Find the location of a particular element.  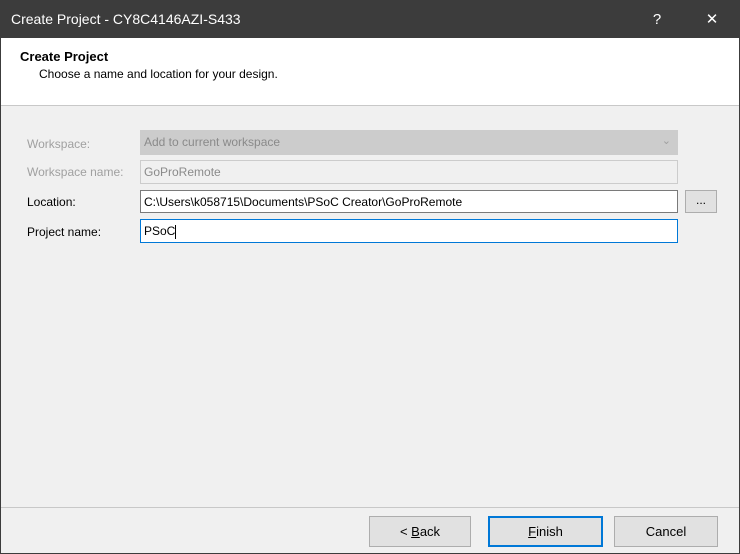

close-icon: ✕ is located at coordinates (712, 19).